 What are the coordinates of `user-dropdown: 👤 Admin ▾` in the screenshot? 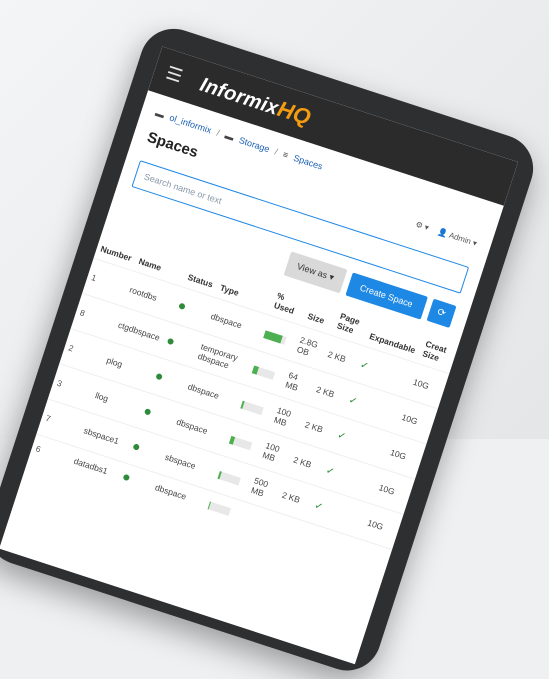 It's located at (457, 237).